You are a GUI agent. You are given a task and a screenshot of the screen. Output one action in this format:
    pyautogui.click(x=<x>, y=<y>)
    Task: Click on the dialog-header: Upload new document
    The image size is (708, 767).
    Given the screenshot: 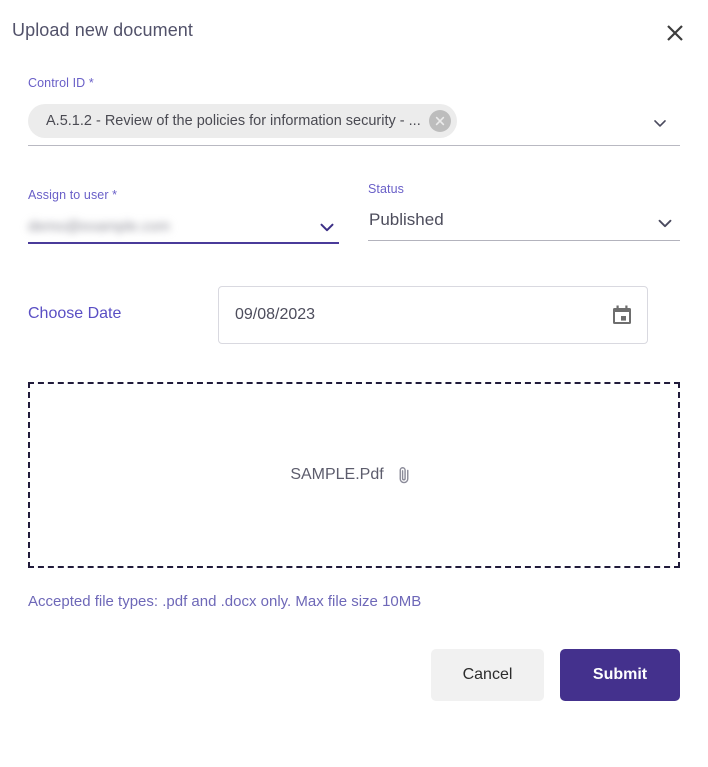 What is the action you would take?
    pyautogui.click(x=354, y=32)
    